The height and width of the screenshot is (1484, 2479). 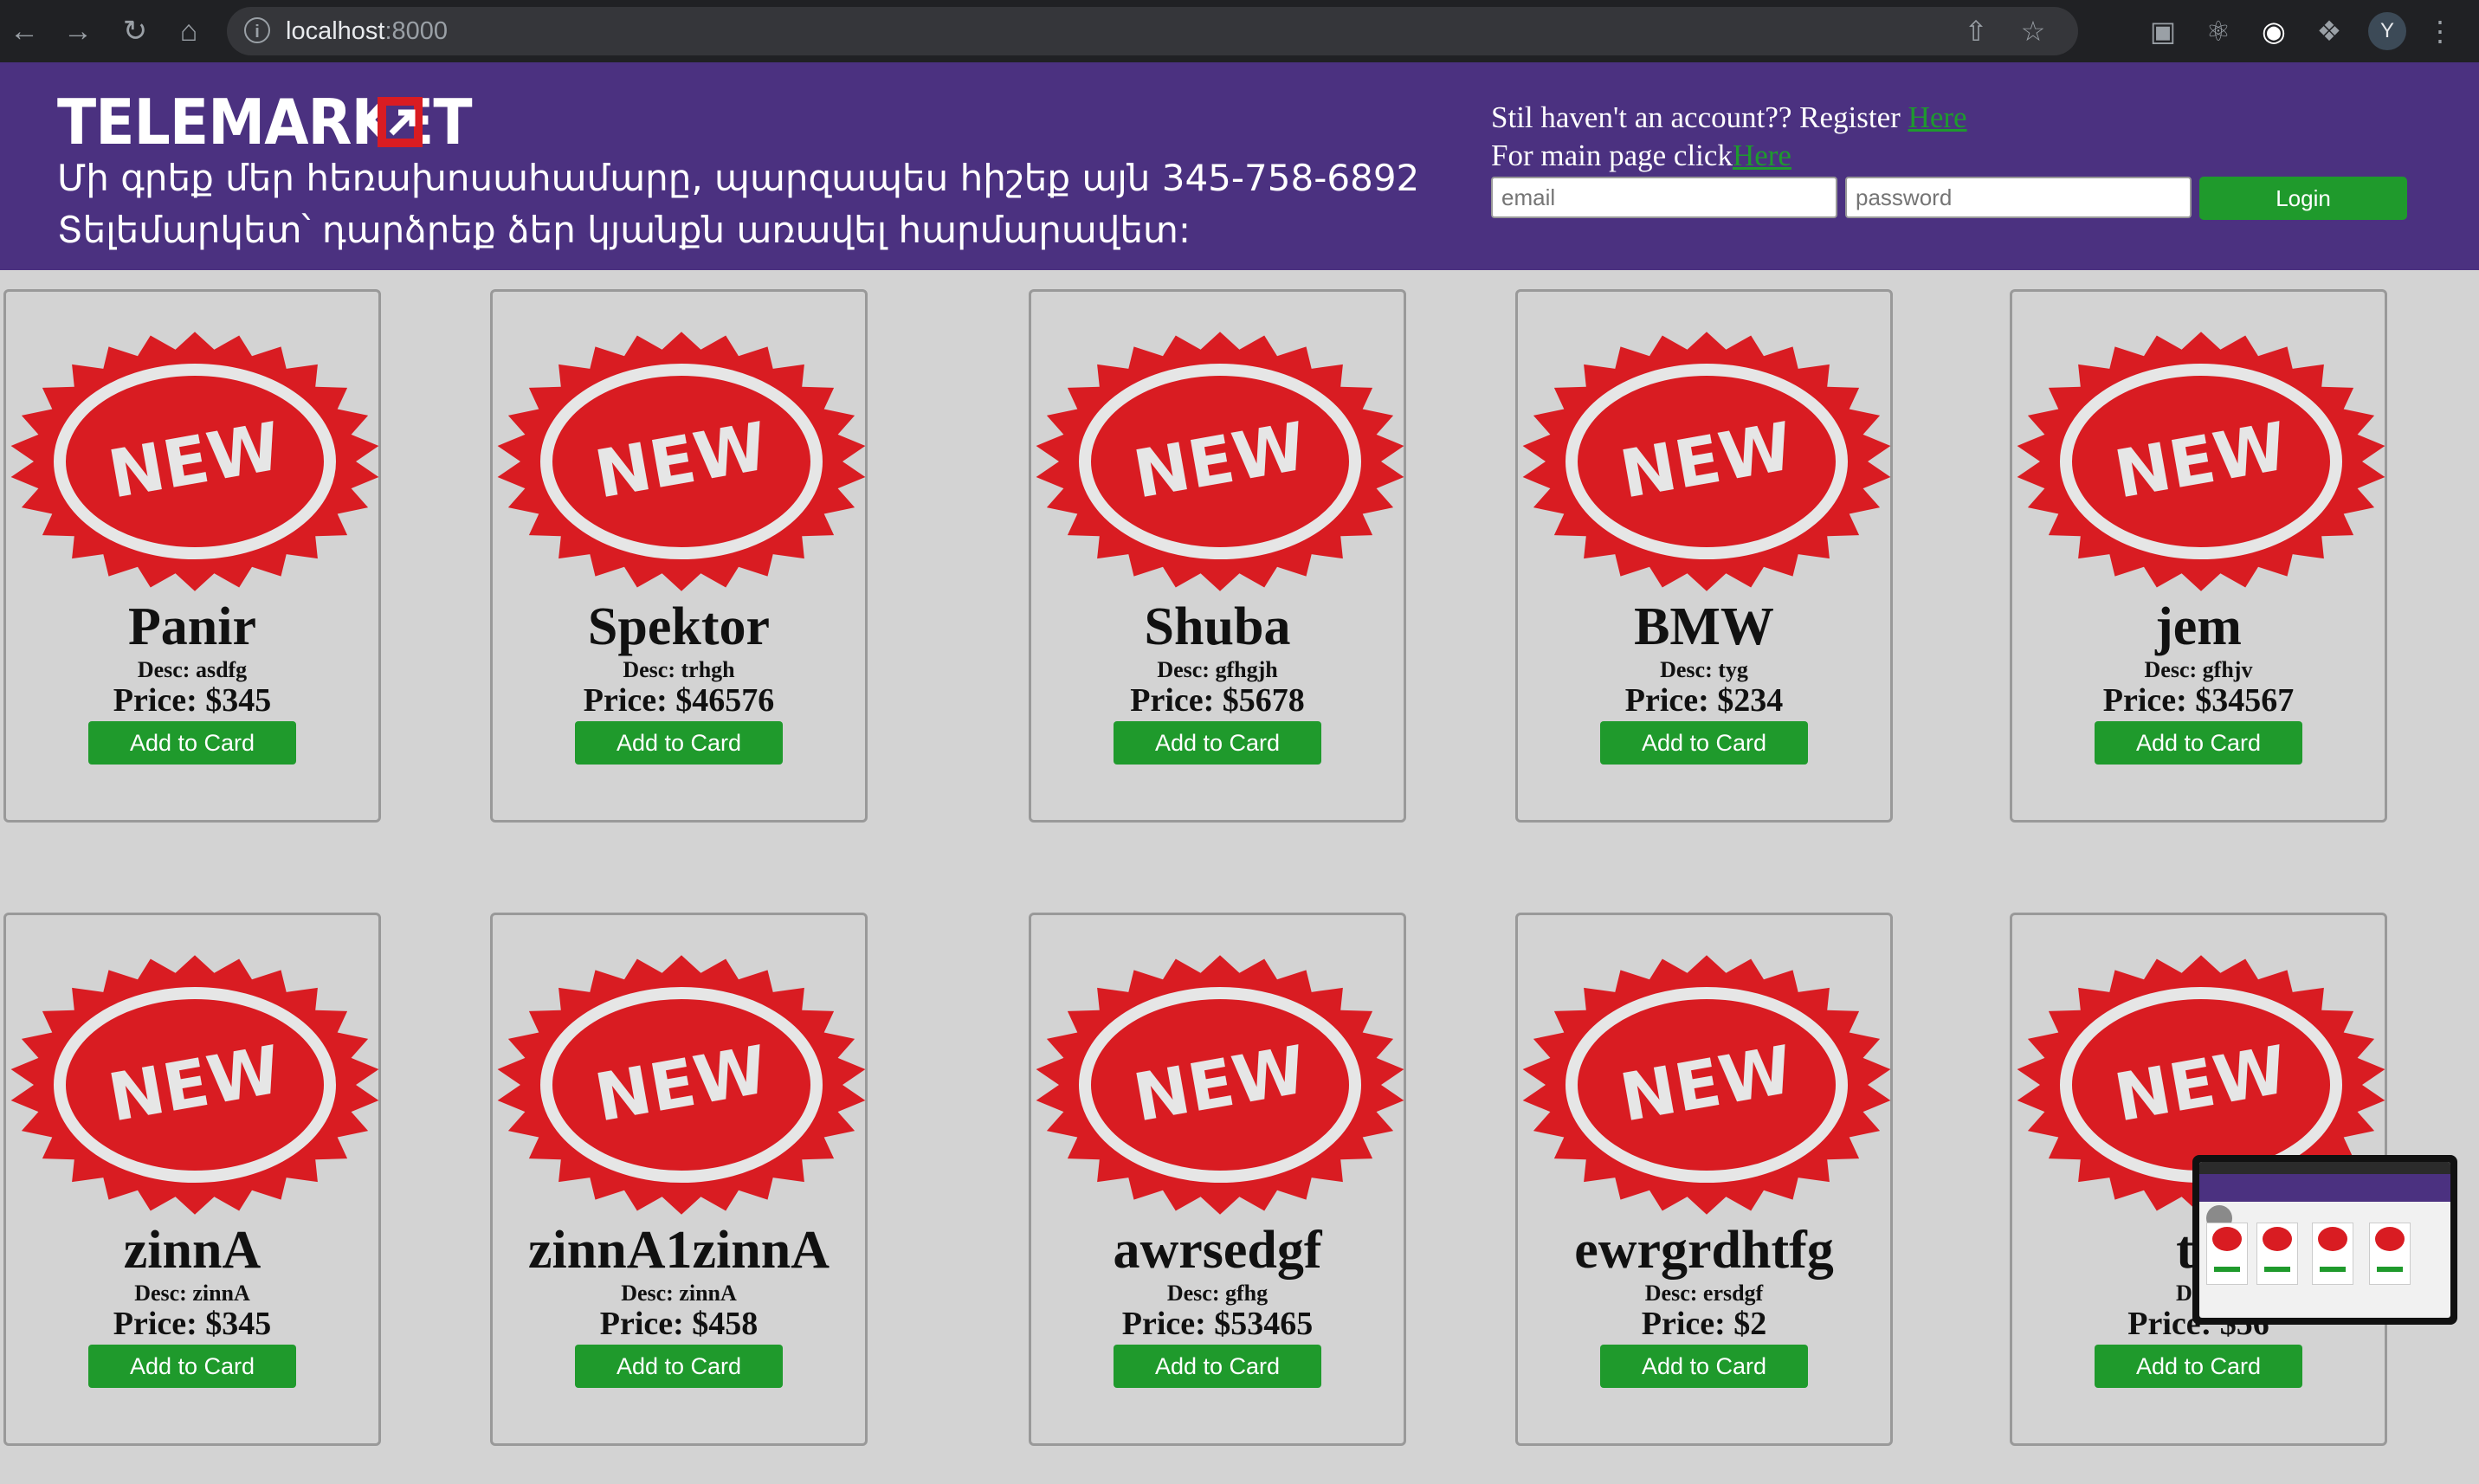 I want to click on forward-icon: →, so click(x=78, y=31).